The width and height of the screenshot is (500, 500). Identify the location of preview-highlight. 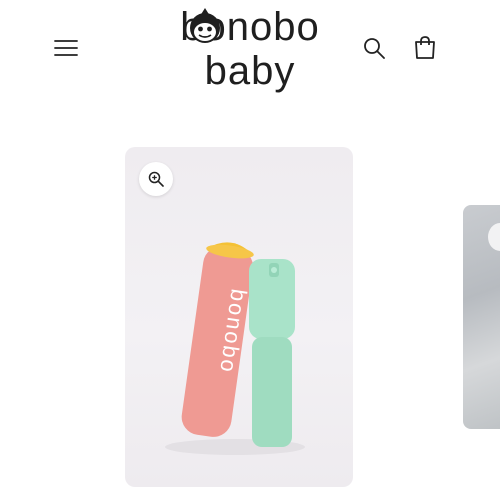
(494, 237).